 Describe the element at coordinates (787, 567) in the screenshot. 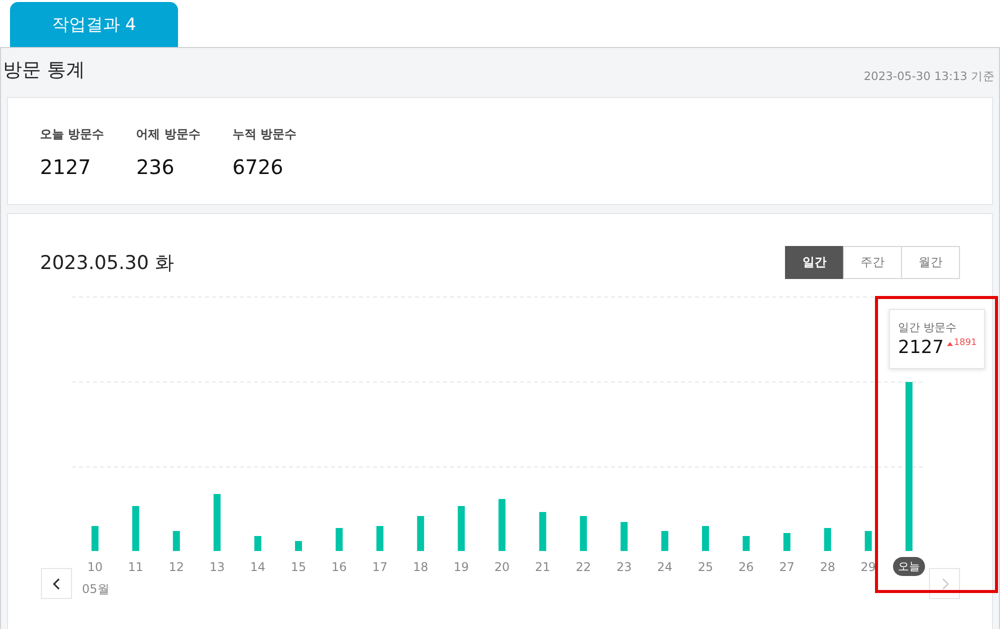

I see `axis-label: 27` at that location.